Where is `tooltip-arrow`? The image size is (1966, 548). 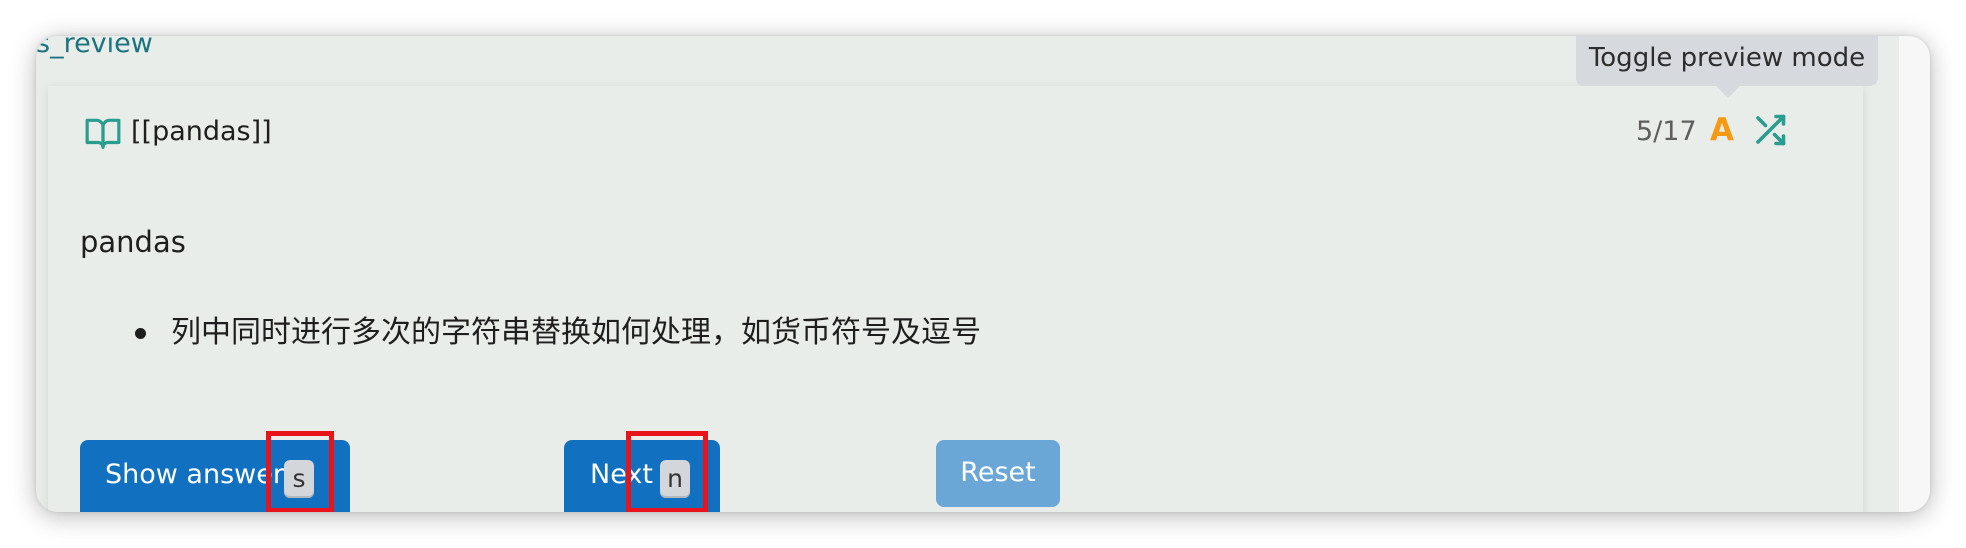 tooltip-arrow is located at coordinates (1728, 92).